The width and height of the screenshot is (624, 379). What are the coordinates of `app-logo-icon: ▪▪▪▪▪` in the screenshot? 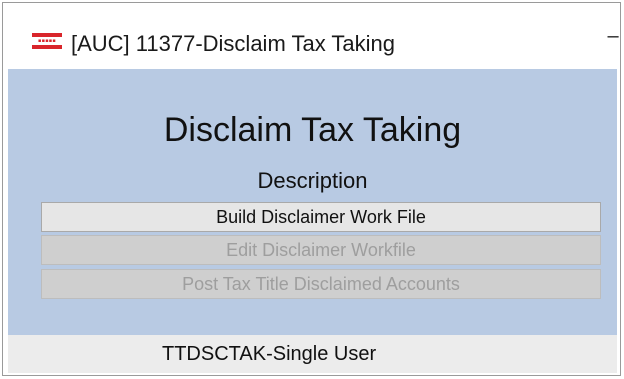 It's located at (47, 42).